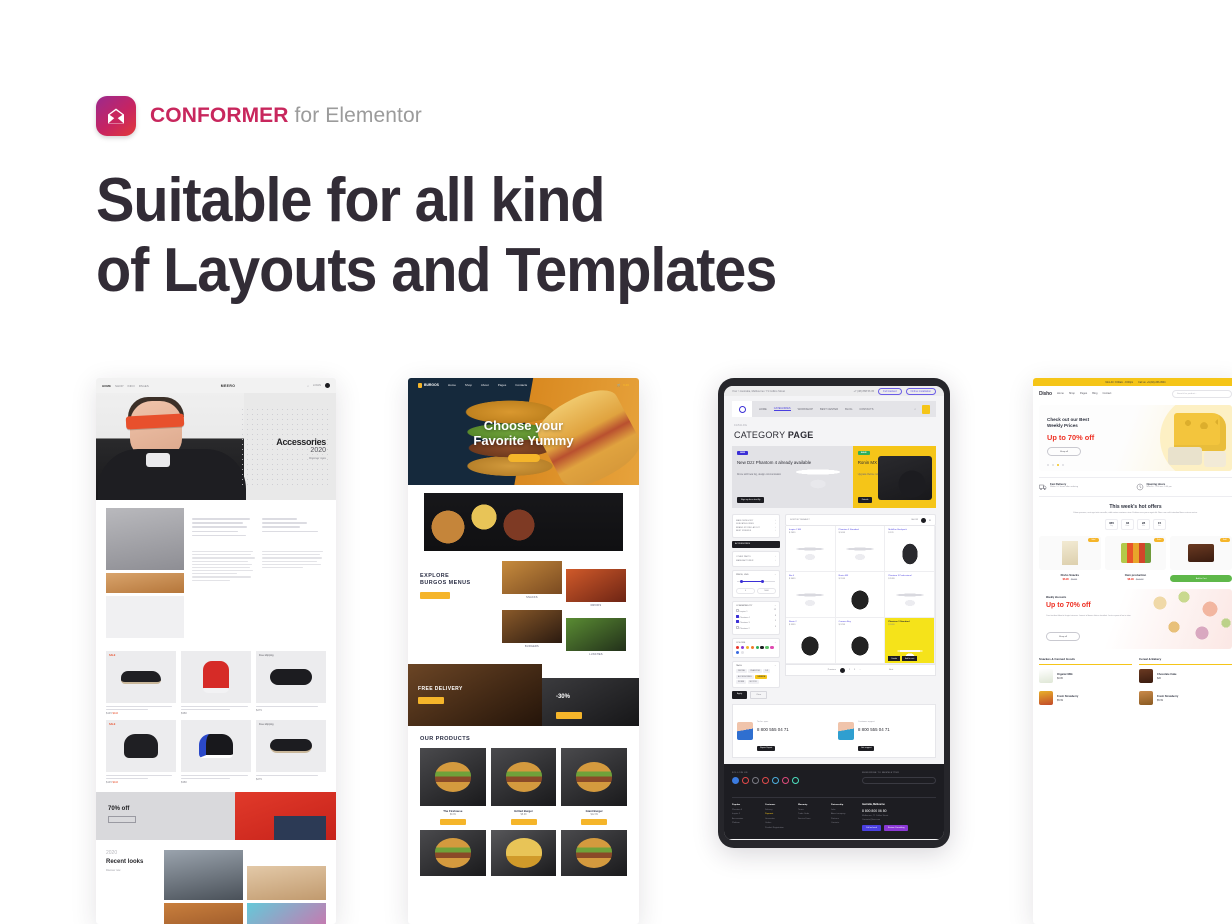  What do you see at coordinates (866, 748) in the screenshot?
I see `m3-support-button: Get support` at bounding box center [866, 748].